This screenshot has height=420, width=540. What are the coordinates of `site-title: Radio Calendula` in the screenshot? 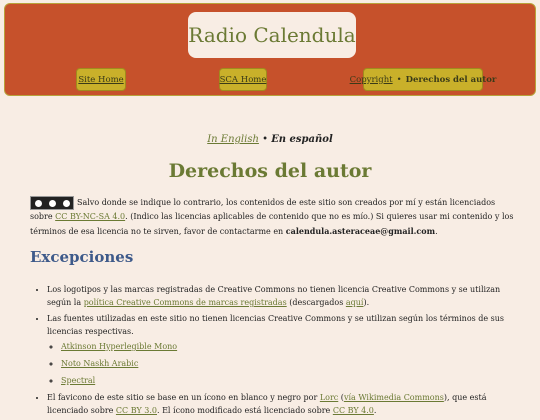 It's located at (272, 35).